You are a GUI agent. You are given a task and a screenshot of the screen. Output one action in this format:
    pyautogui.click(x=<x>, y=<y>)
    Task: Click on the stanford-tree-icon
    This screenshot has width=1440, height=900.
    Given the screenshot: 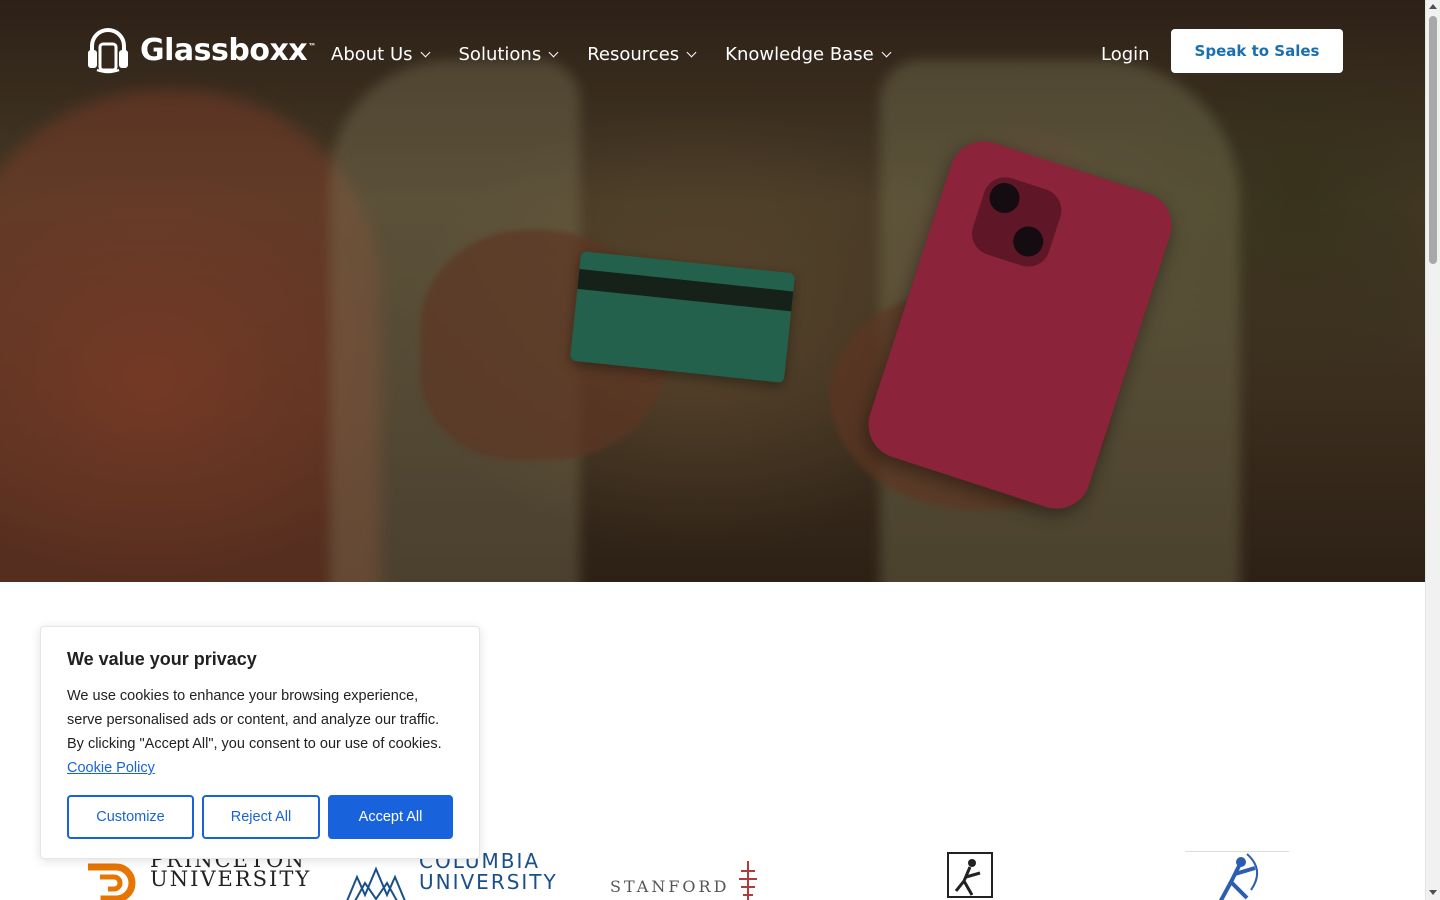 What is the action you would take?
    pyautogui.click(x=748, y=880)
    